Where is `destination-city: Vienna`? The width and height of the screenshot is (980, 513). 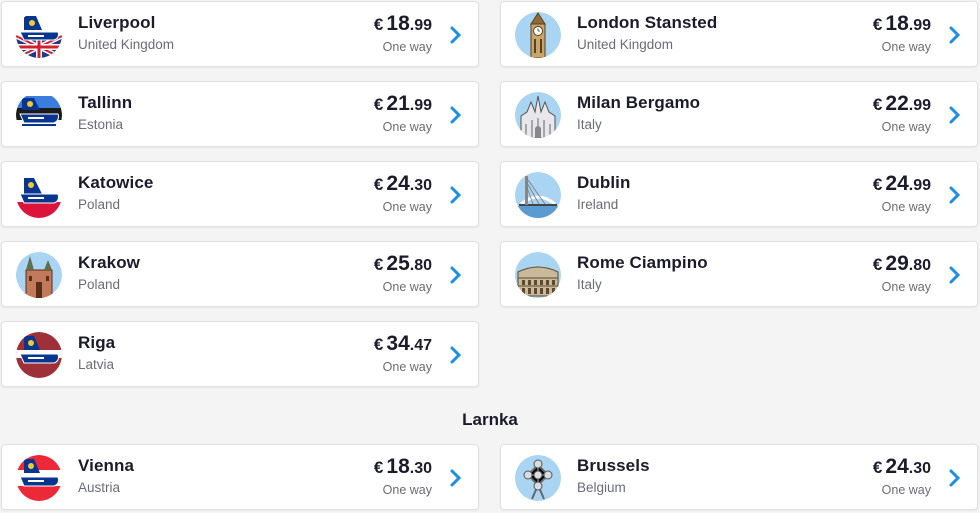
destination-city: Vienna is located at coordinates (106, 465).